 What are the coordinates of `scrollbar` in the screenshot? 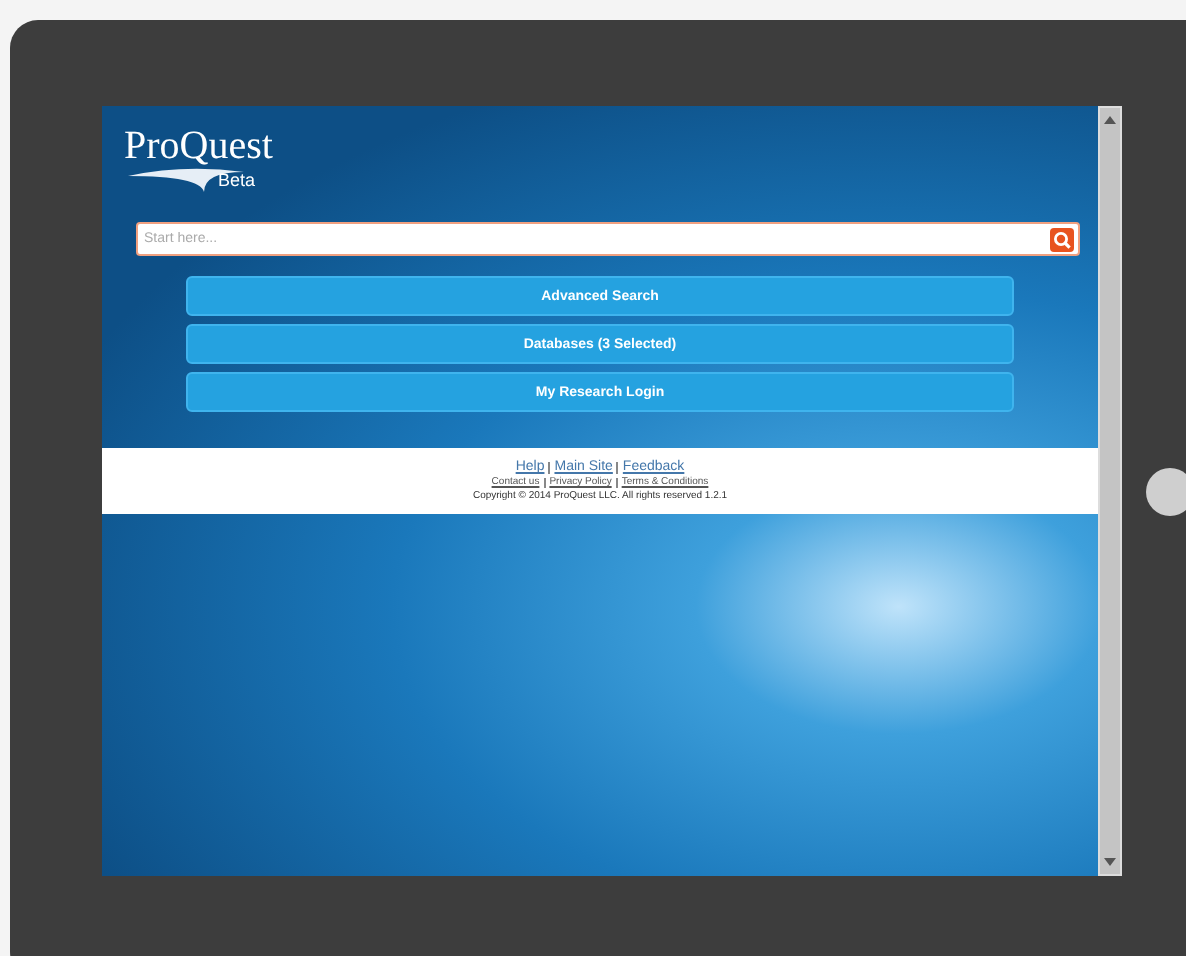 It's located at (1110, 491).